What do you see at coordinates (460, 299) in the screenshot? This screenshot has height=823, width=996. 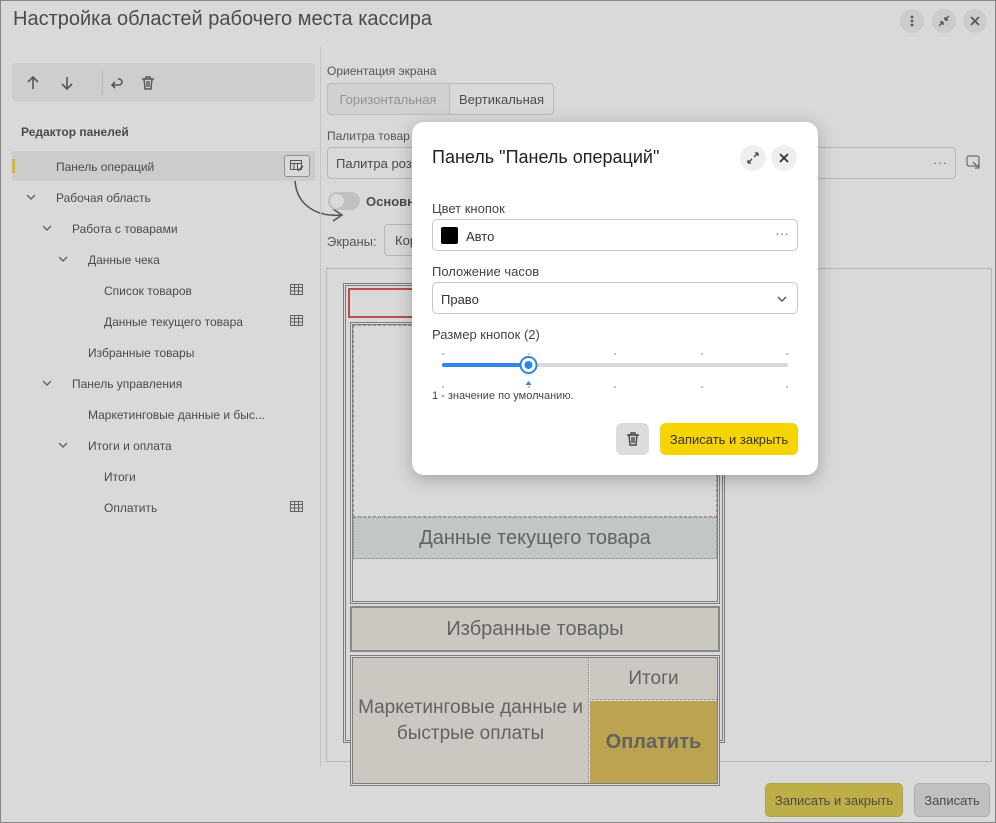 I see `clock-position-value: Право` at bounding box center [460, 299].